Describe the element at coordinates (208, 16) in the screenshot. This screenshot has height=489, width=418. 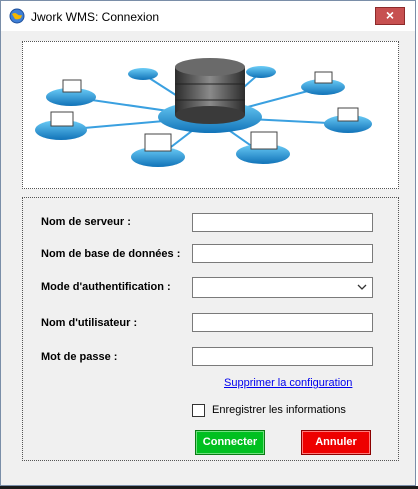
I see `title-bar: Jwork WMS: Connexion ×` at that location.